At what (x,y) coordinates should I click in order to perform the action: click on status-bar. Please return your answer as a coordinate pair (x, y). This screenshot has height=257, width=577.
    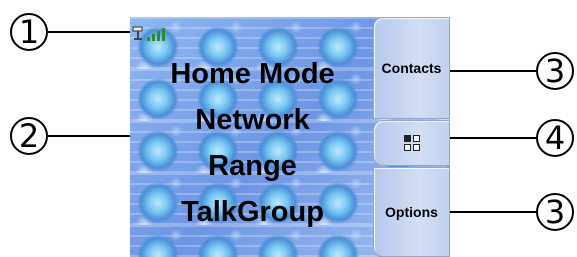
    Looking at the image, I should click on (148, 30).